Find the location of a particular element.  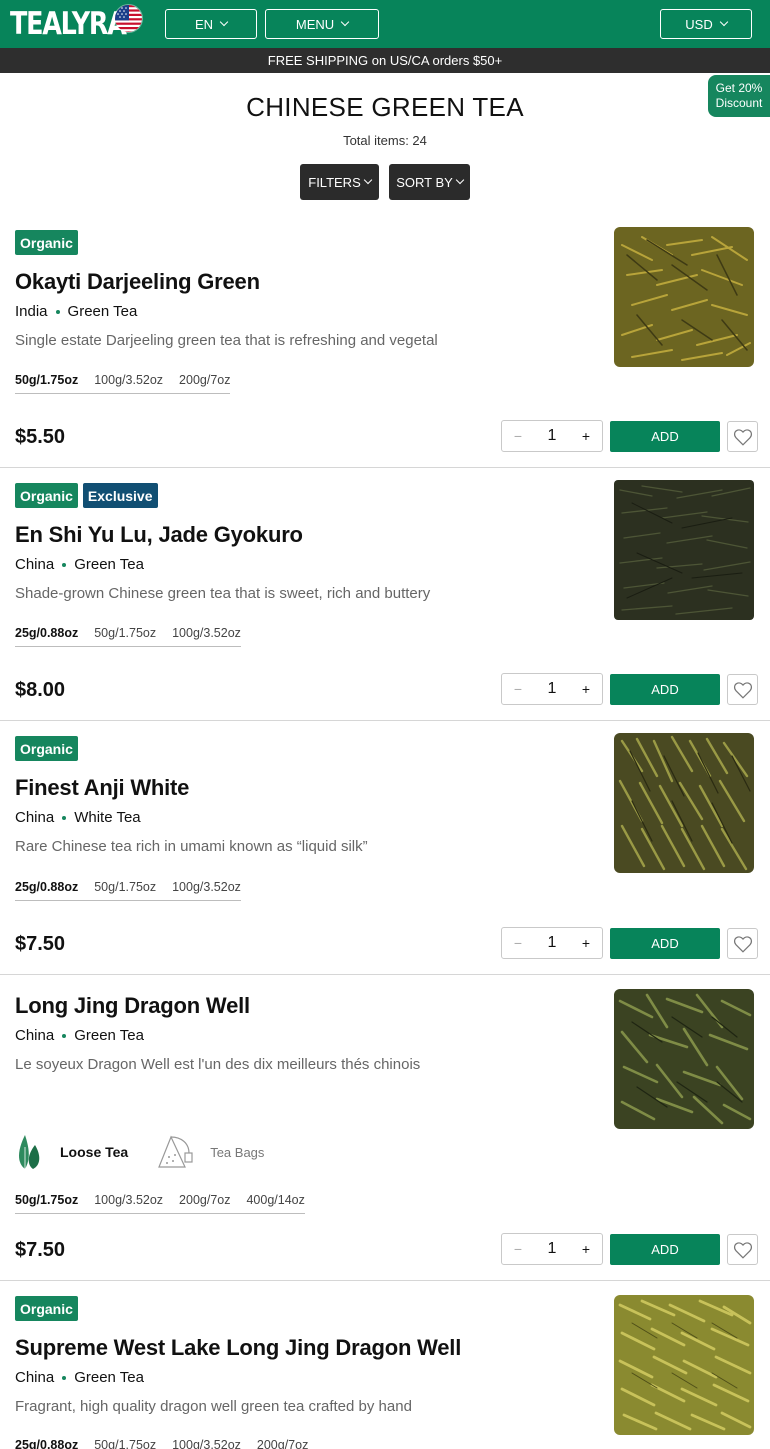

loose-tea-label: Loose Tea is located at coordinates (94, 1152).